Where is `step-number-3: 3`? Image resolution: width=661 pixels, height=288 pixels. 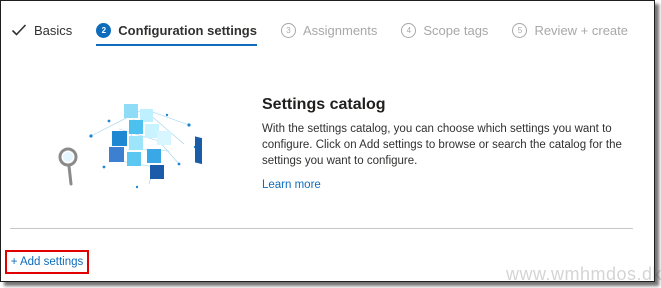
step-number-3: 3 is located at coordinates (288, 30).